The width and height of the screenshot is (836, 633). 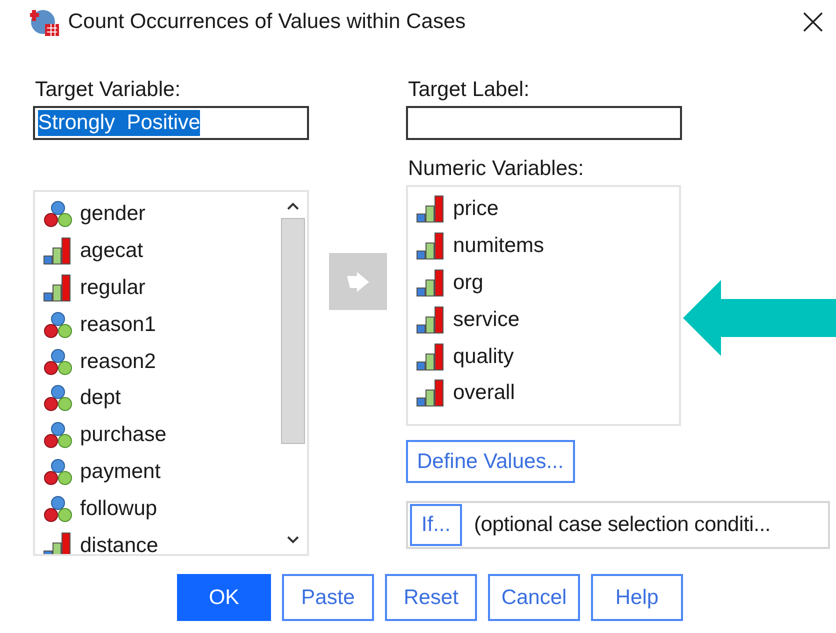 What do you see at coordinates (119, 508) in the screenshot?
I see `variable-name: followup` at bounding box center [119, 508].